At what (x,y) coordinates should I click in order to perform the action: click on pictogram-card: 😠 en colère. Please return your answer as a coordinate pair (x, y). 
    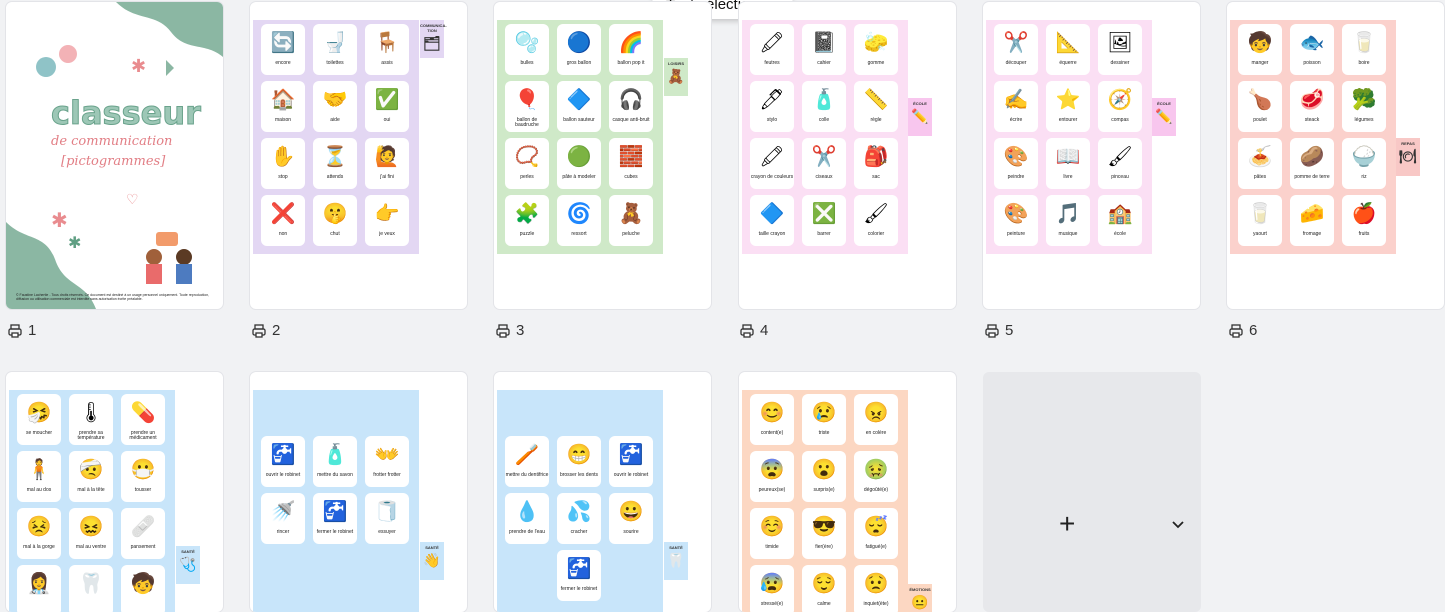
    Looking at the image, I should click on (876, 419).